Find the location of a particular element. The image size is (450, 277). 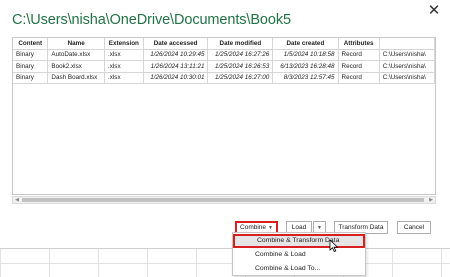

cell-date-created: 1/5/2024 10:18:58 is located at coordinates (305, 55).